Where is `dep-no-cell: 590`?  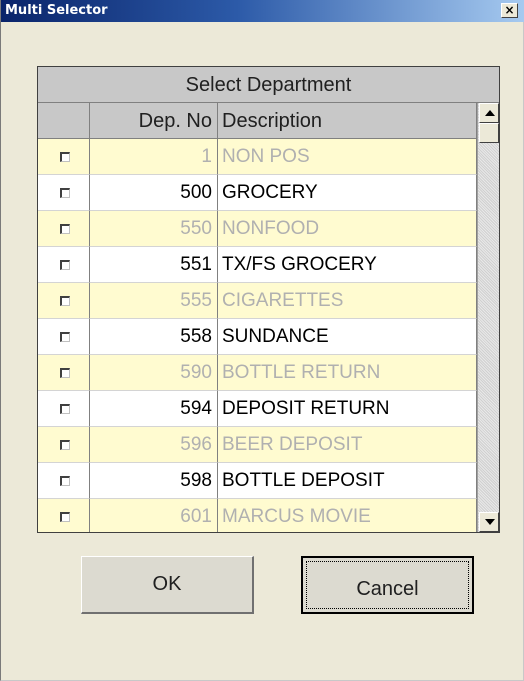
dep-no-cell: 590 is located at coordinates (154, 373).